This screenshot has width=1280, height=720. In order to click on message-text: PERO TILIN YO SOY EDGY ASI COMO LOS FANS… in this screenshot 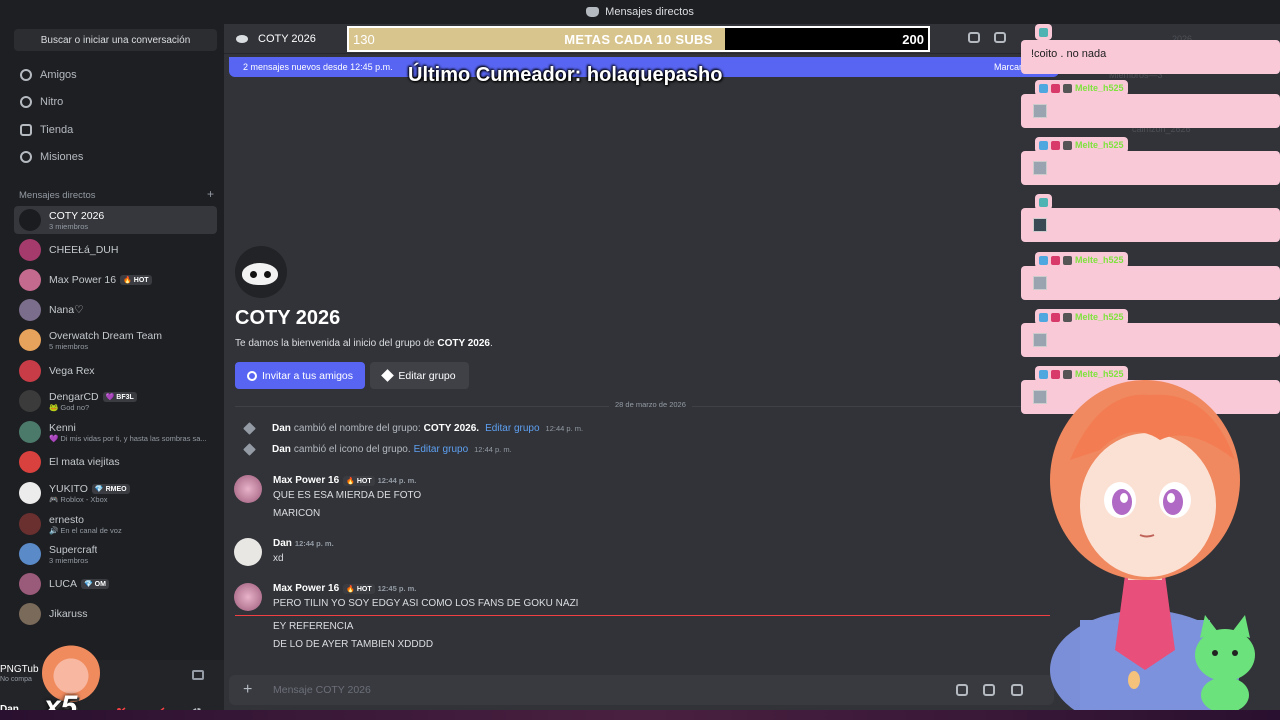, I will do `click(426, 603)`.